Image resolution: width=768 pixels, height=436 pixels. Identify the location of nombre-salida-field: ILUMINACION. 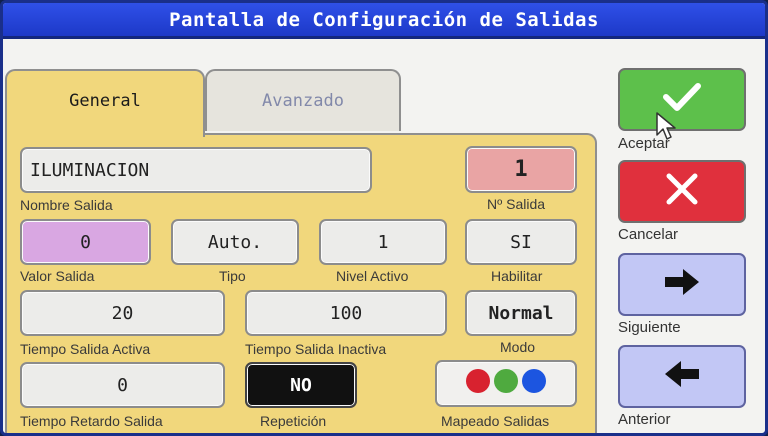
(196, 170).